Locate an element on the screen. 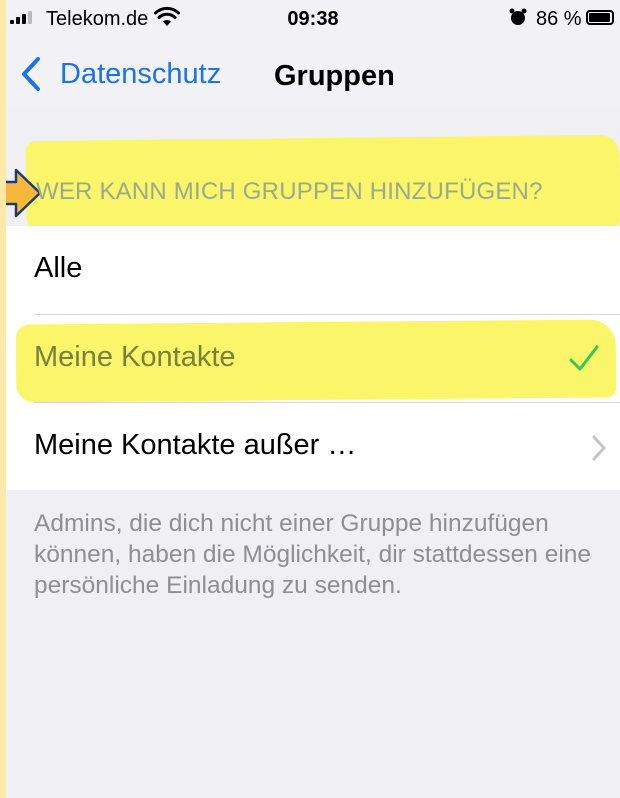 The height and width of the screenshot is (798, 620). status-time: 09:38 is located at coordinates (313, 19).